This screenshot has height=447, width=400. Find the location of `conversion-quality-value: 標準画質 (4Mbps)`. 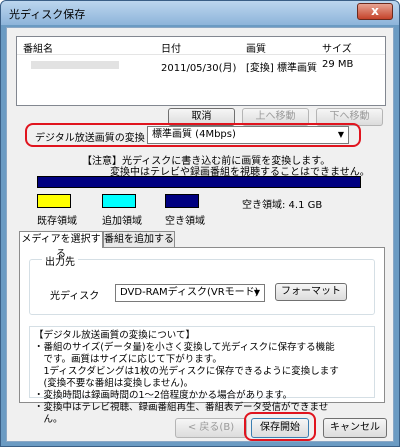

conversion-quality-value: 標準画質 (4Mbps) is located at coordinates (194, 134).